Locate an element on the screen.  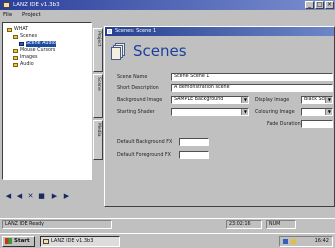
fade-duration-field is located at coordinates (317, 124).